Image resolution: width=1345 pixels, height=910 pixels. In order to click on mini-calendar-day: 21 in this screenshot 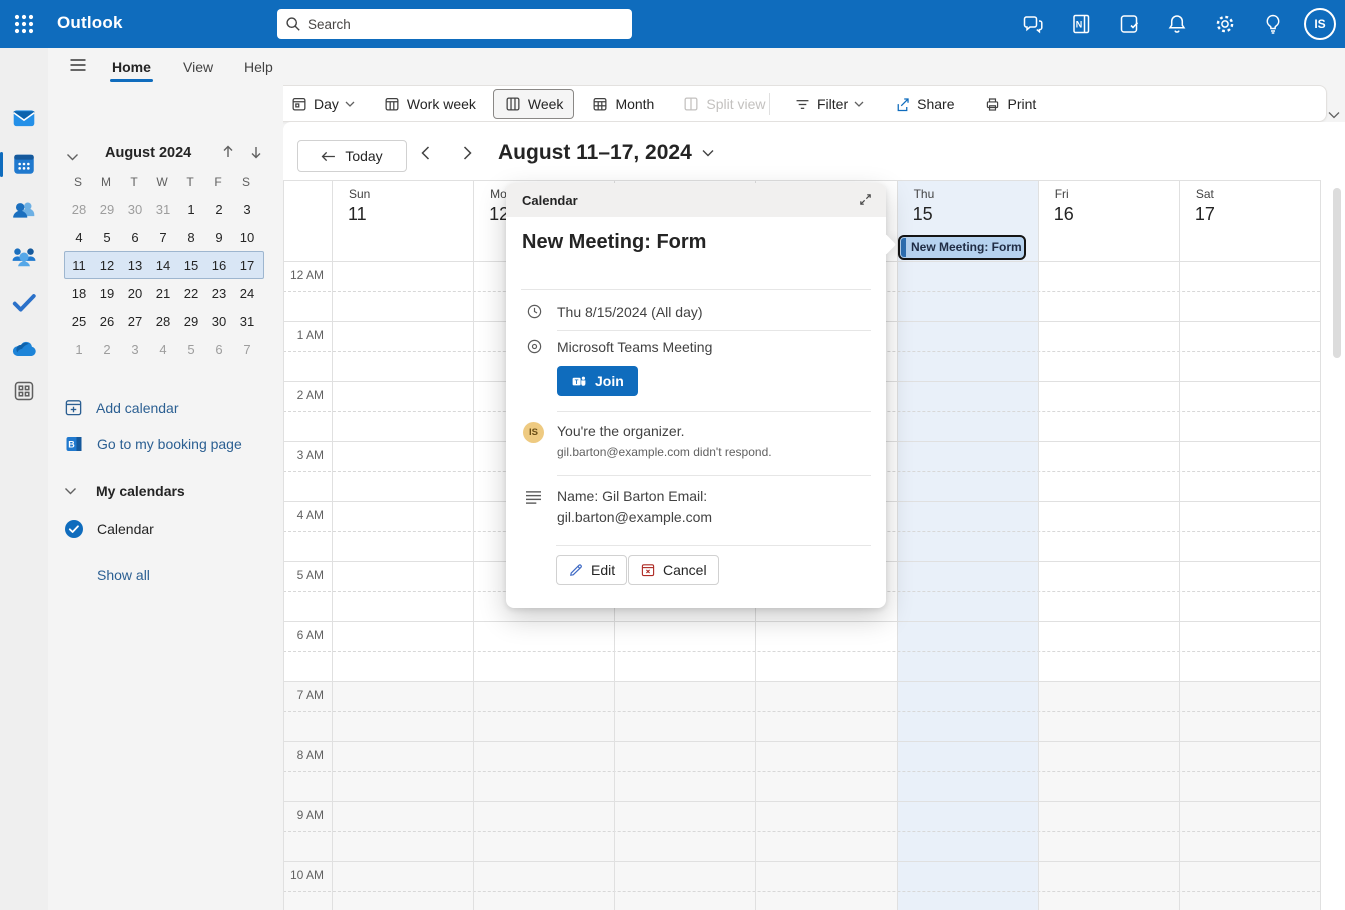, I will do `click(163, 293)`.